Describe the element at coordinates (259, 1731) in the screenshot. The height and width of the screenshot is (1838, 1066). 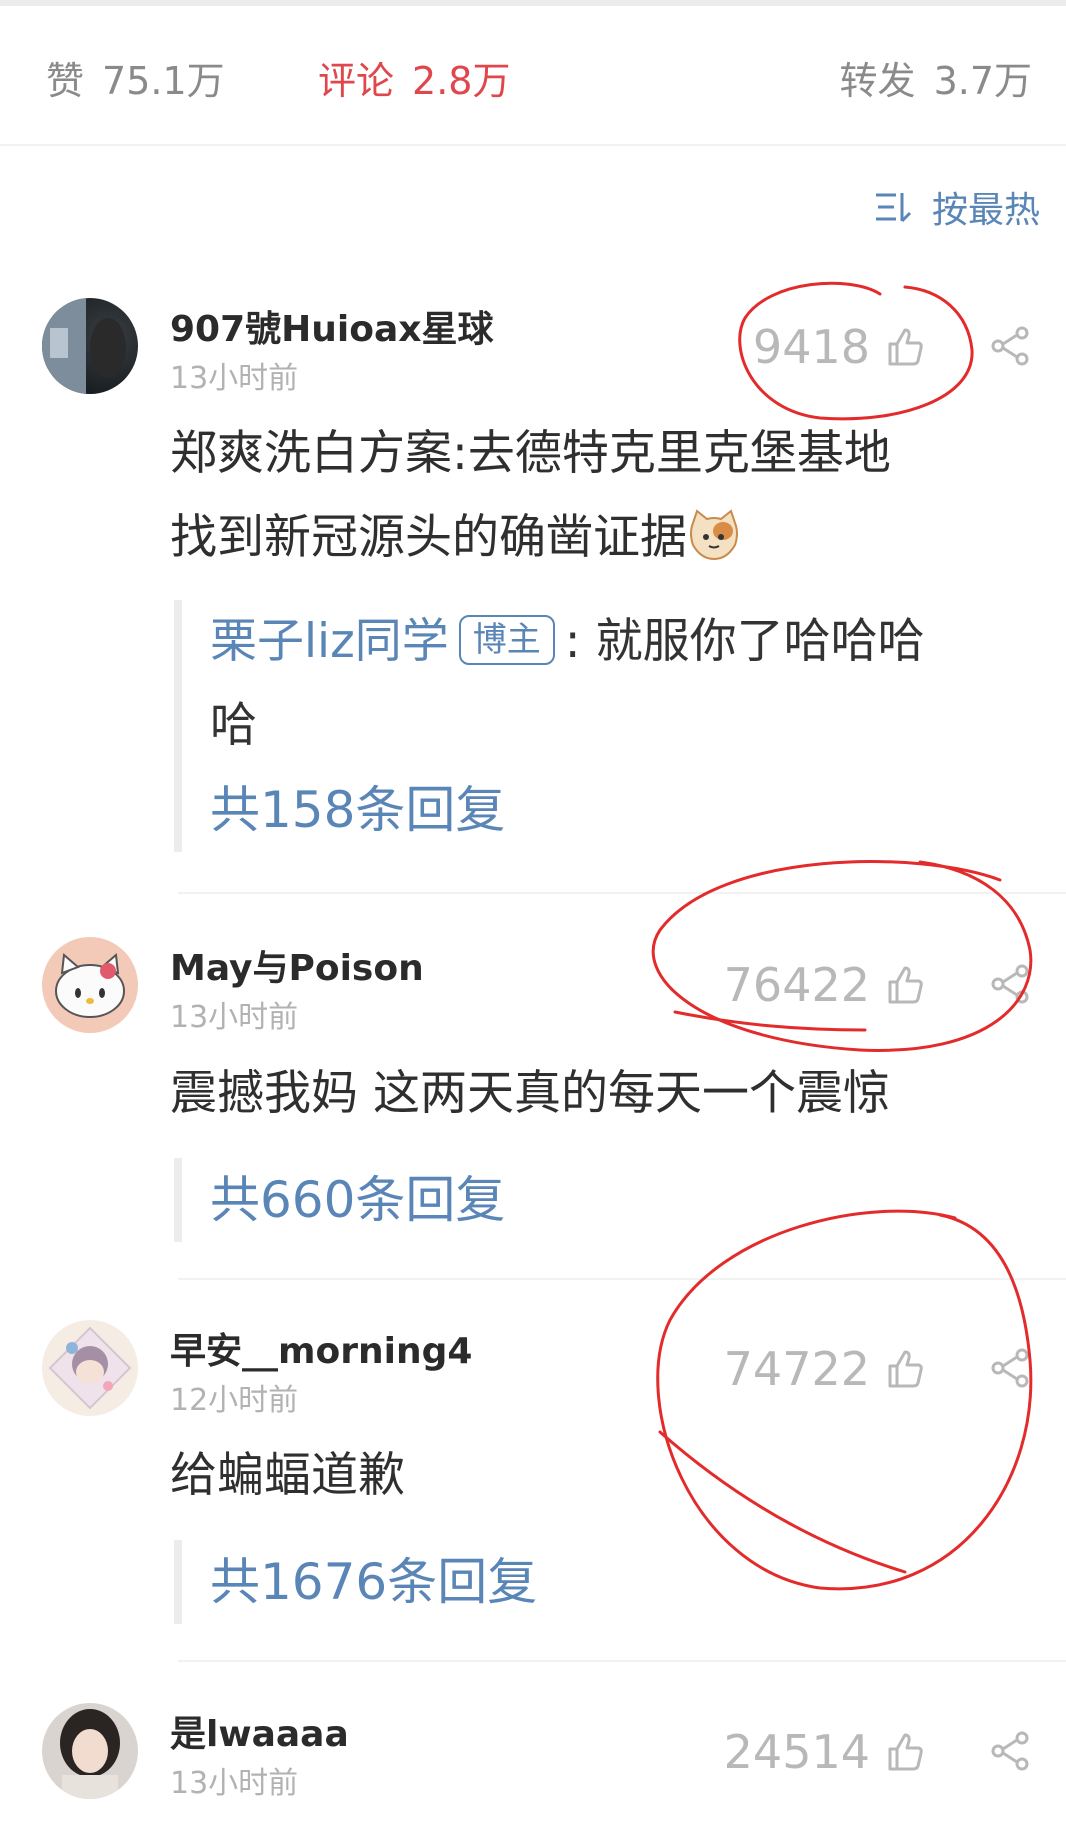
I see `username: 是lwaaaa` at that location.